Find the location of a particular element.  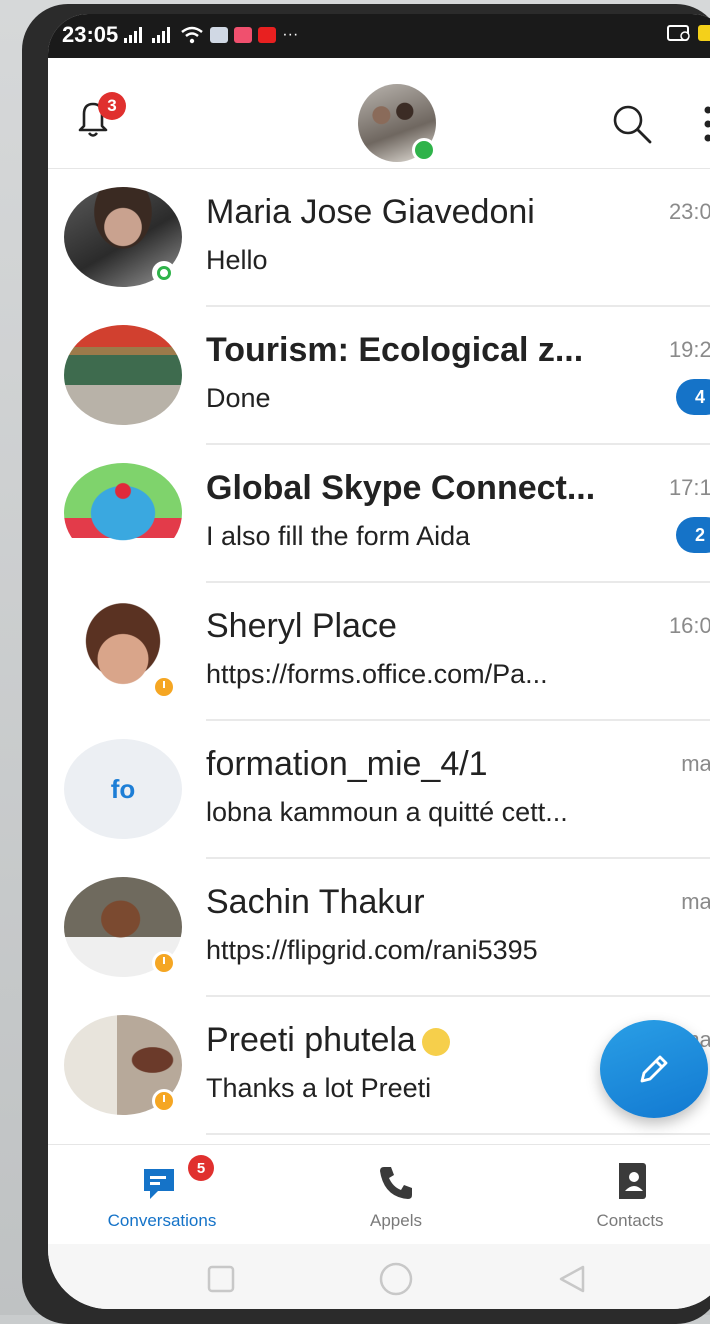

signal-icon is located at coordinates (135, 35).